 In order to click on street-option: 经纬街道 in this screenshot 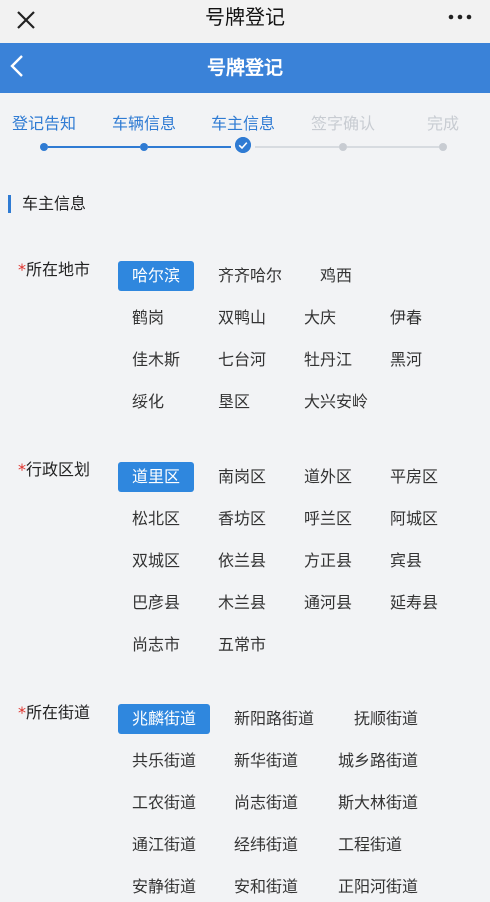, I will do `click(266, 845)`.